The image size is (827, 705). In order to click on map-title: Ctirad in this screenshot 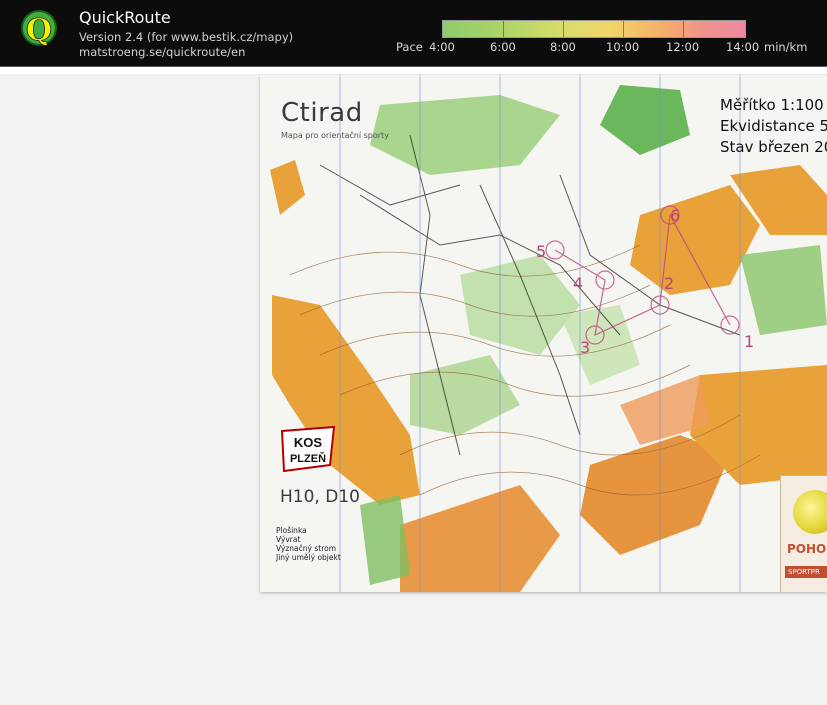, I will do `click(322, 113)`.